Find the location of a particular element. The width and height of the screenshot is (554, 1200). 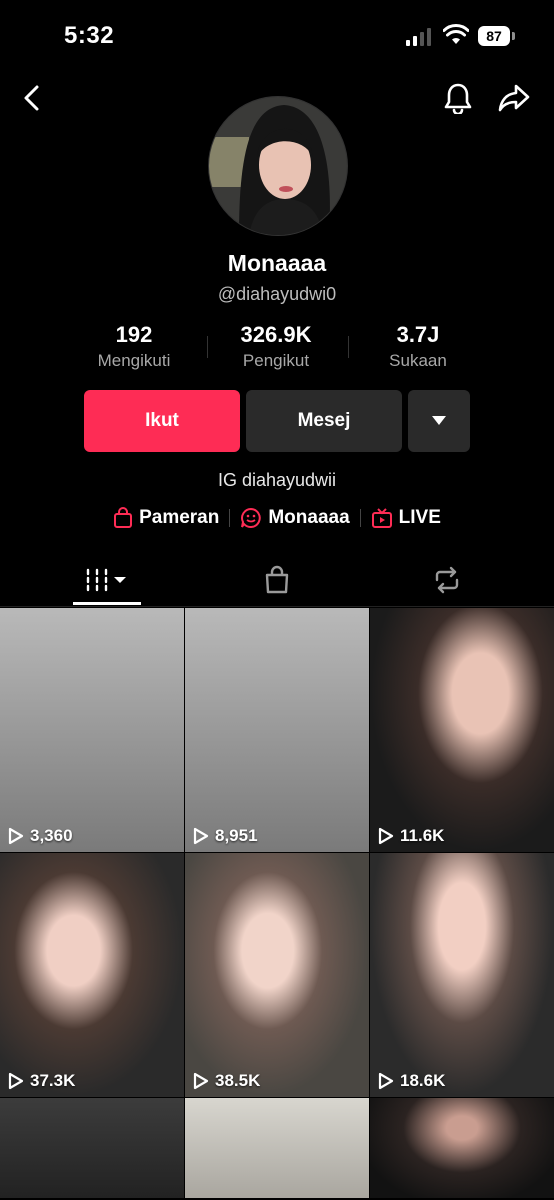

caret-down-icon is located at coordinates (439, 420).